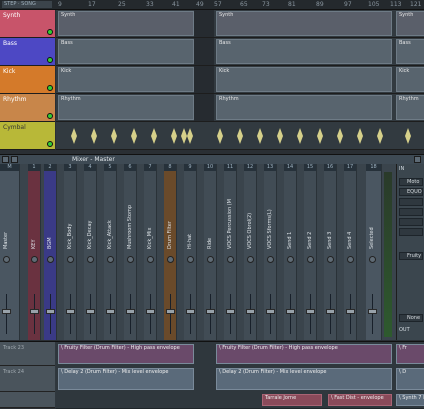 The height and width of the screenshot is (409, 424). Describe the element at coordinates (250, 252) in the screenshot. I see `mixer-strip-12: 12 VOCS Obrol(2)` at that location.